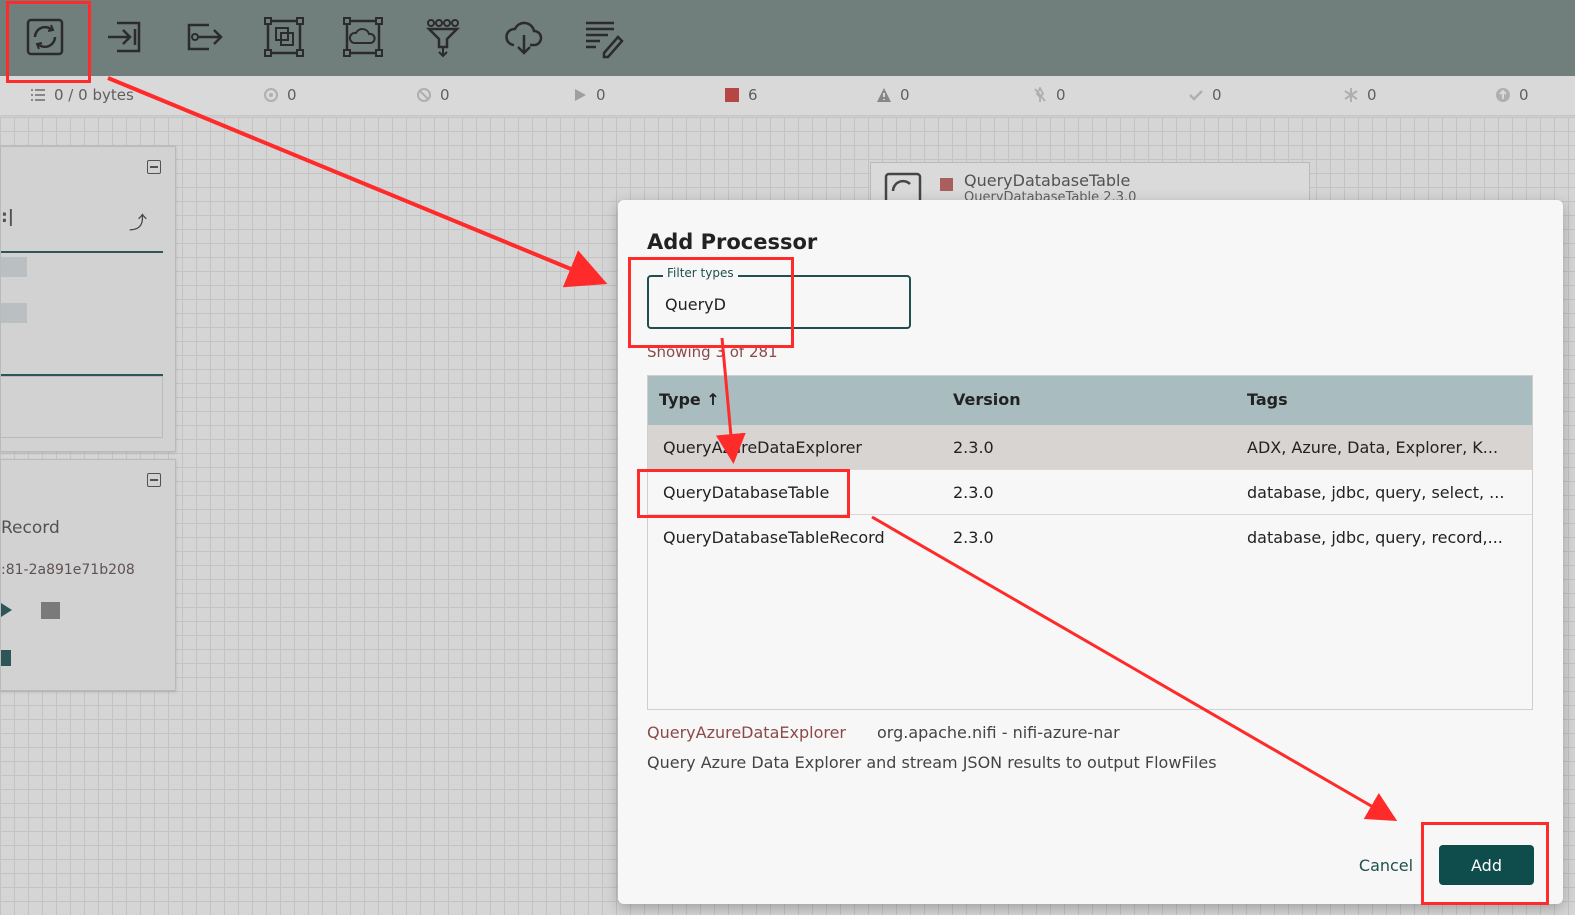 The width and height of the screenshot is (1575, 915). What do you see at coordinates (1267, 399) in the screenshot?
I see `column-header-tags: Tags` at bounding box center [1267, 399].